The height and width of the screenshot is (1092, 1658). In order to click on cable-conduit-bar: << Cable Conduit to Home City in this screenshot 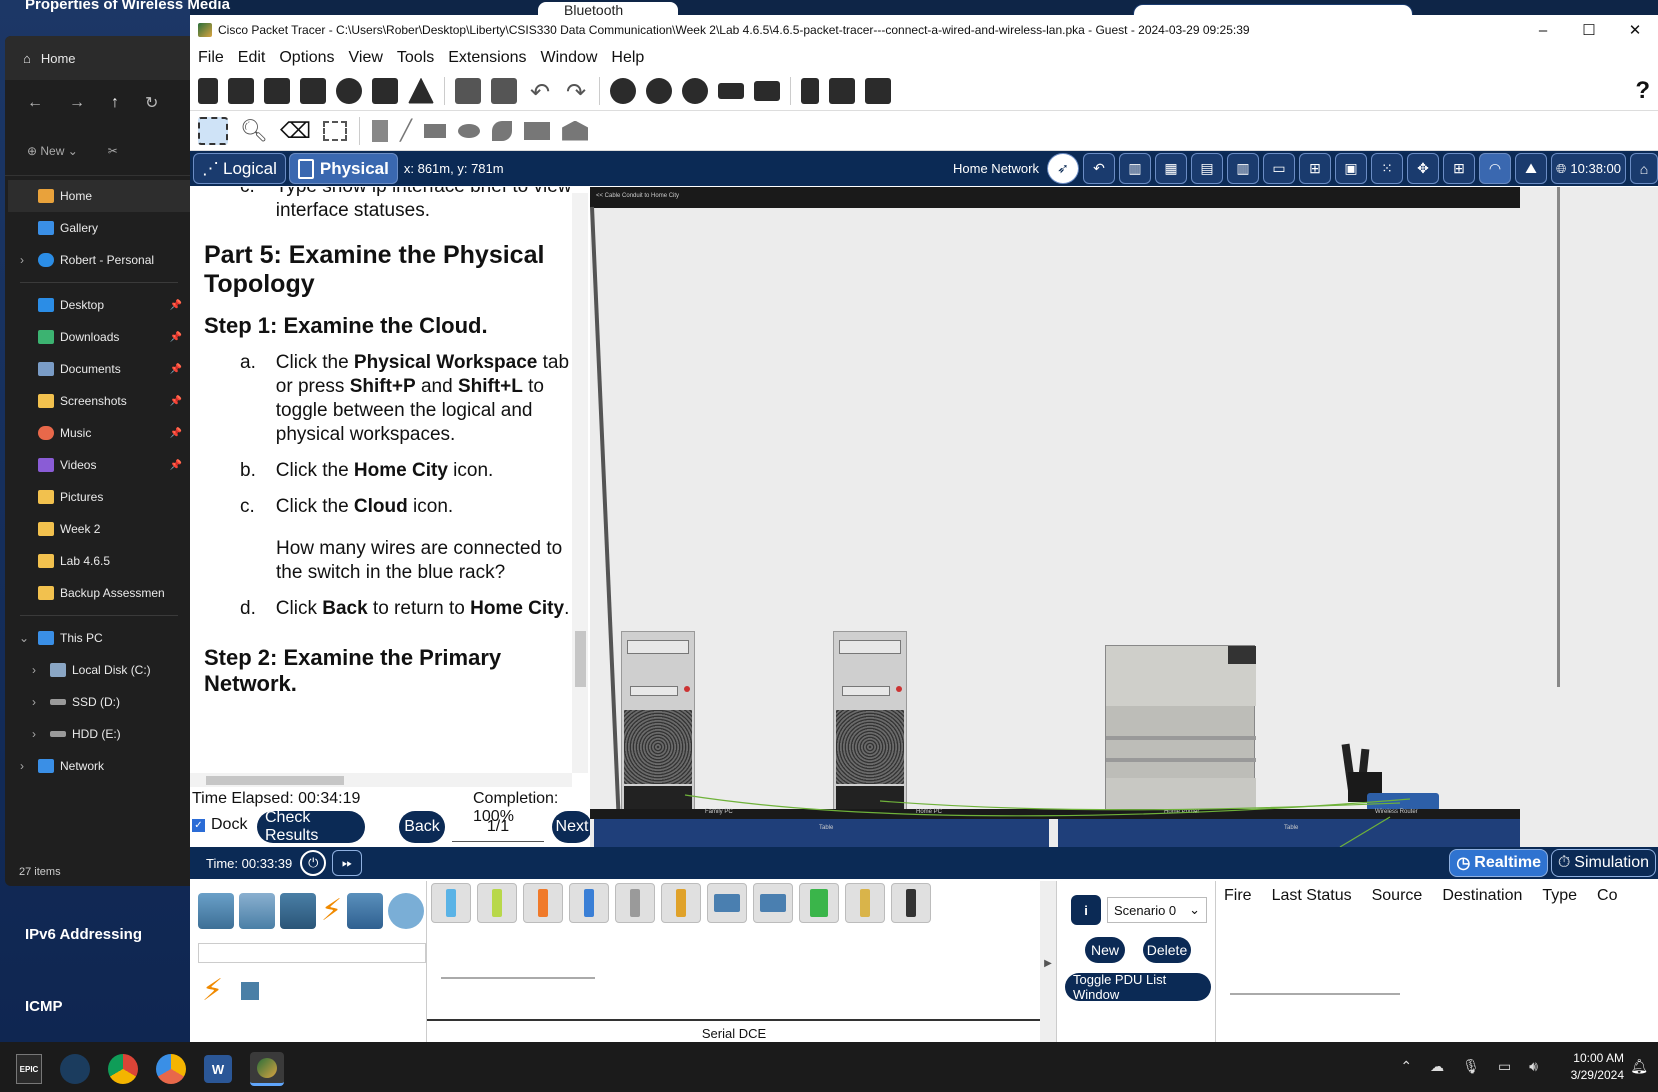, I will do `click(1055, 197)`.